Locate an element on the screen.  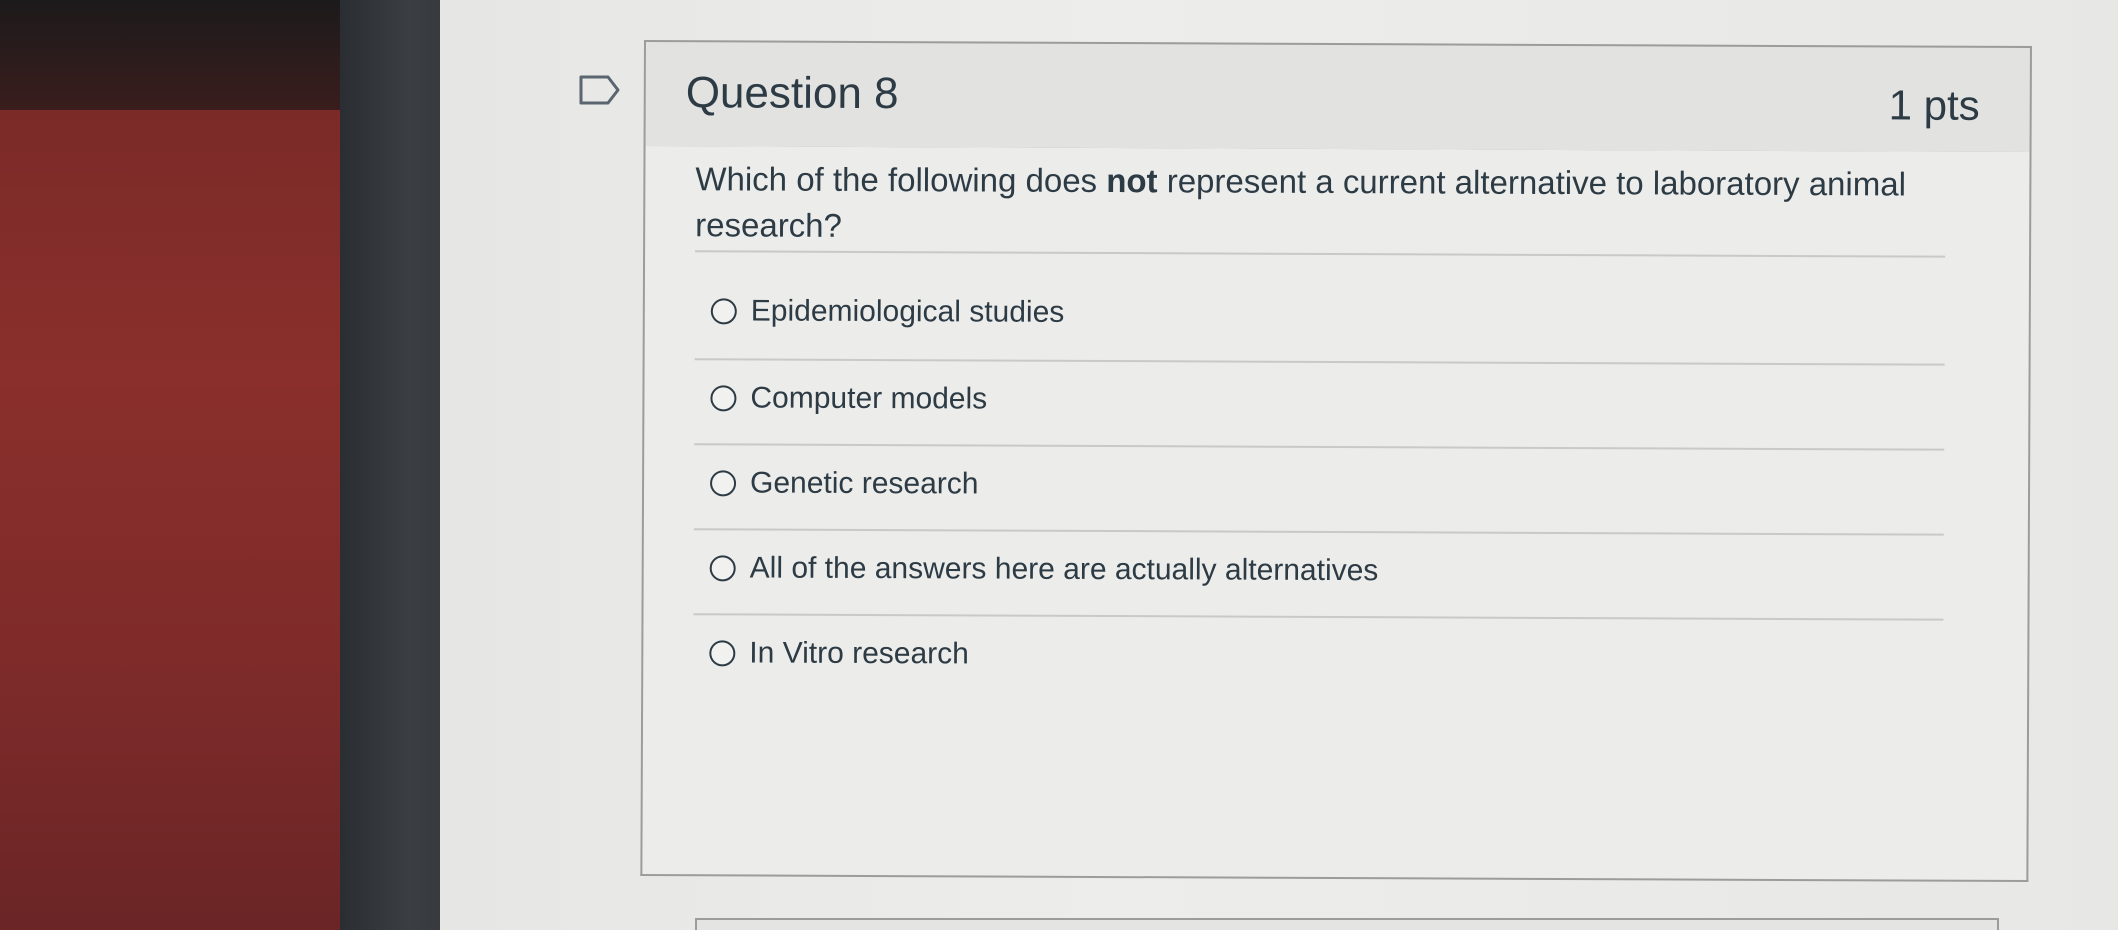
answer-option-1: Epidemiological studies is located at coordinates (887, 312).